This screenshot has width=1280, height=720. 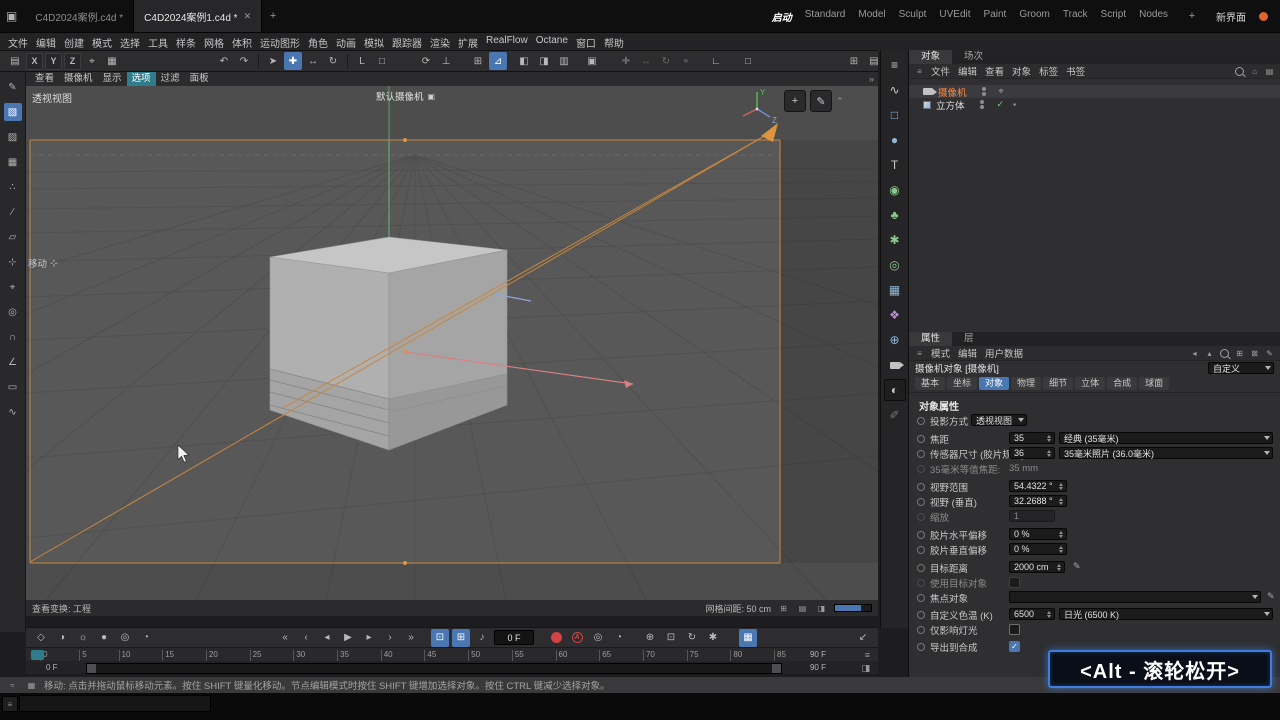 What do you see at coordinates (748, 637) in the screenshot?
I see `keyframe-presets-button: ▦` at bounding box center [748, 637].